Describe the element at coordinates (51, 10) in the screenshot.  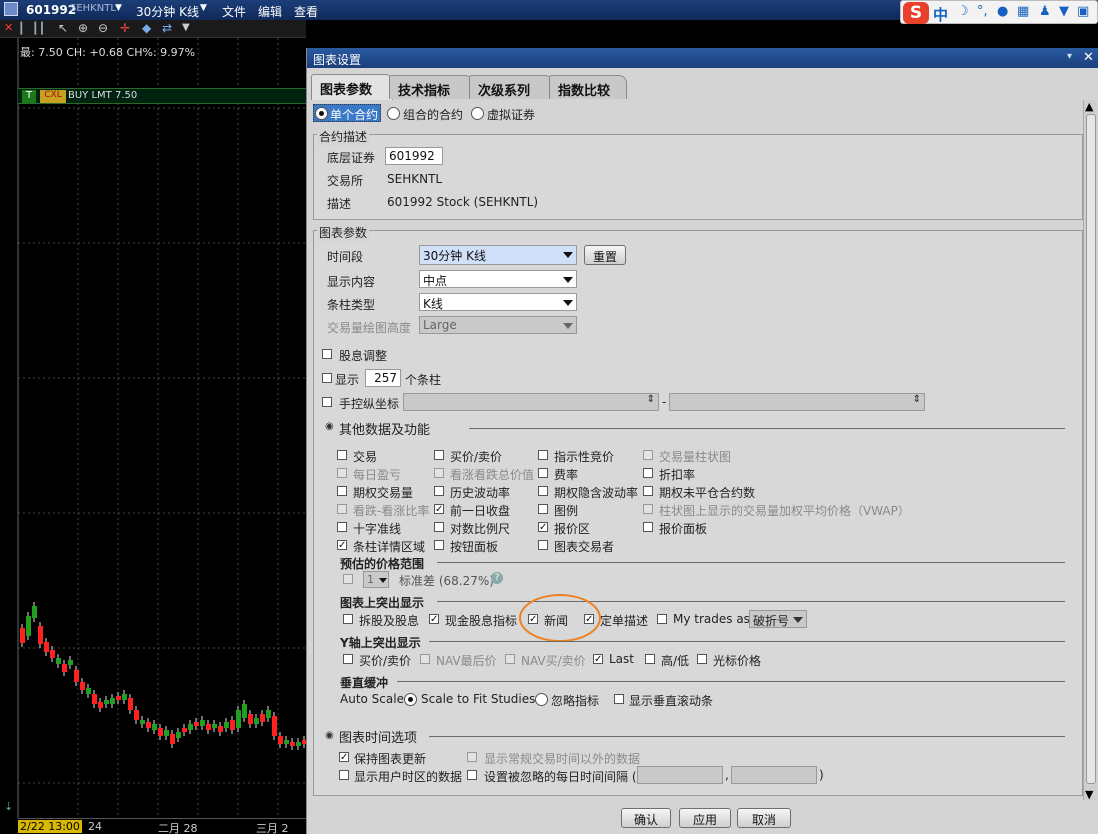
I see `symbol-label: 601992` at that location.